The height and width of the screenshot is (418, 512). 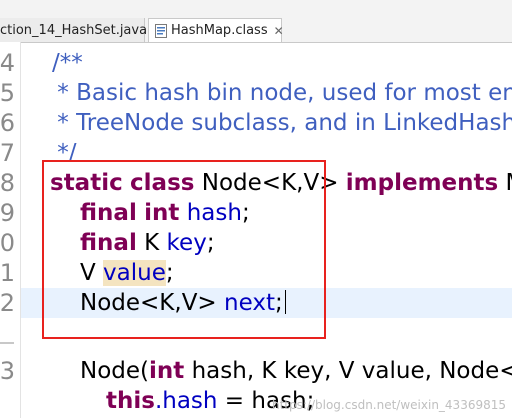 I want to click on param-separator: , K, so click(x=261, y=371).